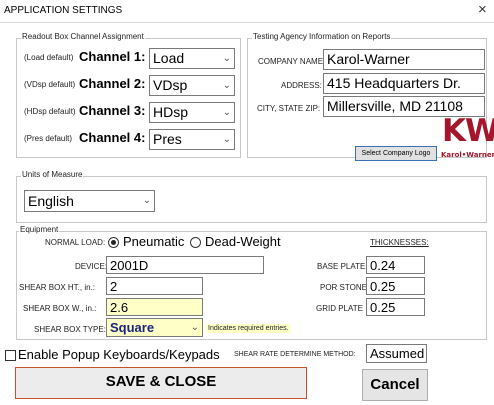 Image resolution: width=494 pixels, height=405 pixels. I want to click on channel-4-default-label: (Pres default), so click(48, 138).